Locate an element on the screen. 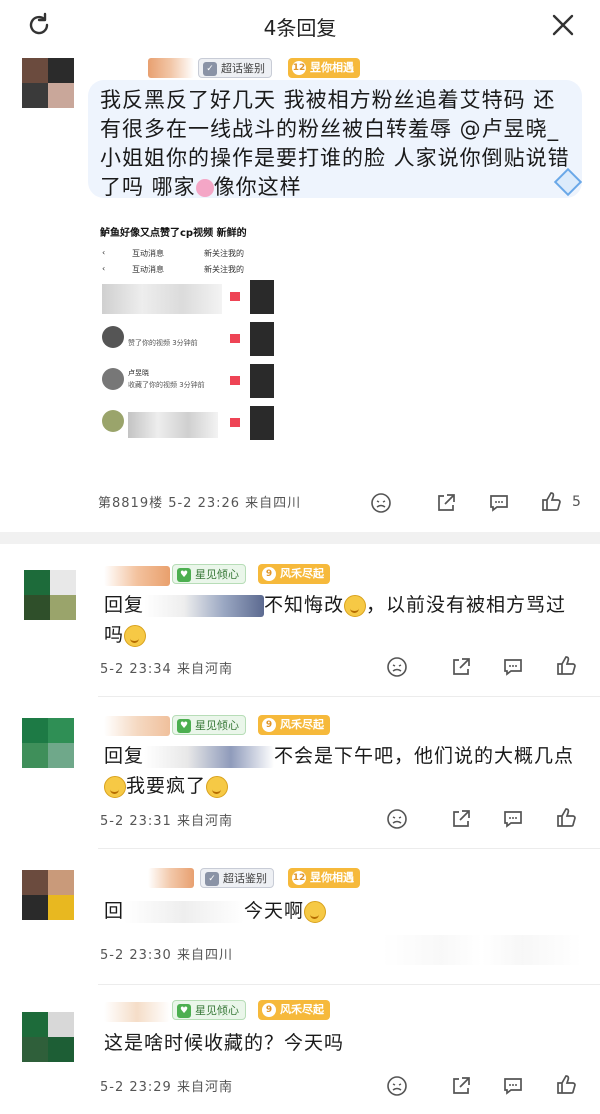  crying-emoji is located at coordinates (355, 605).